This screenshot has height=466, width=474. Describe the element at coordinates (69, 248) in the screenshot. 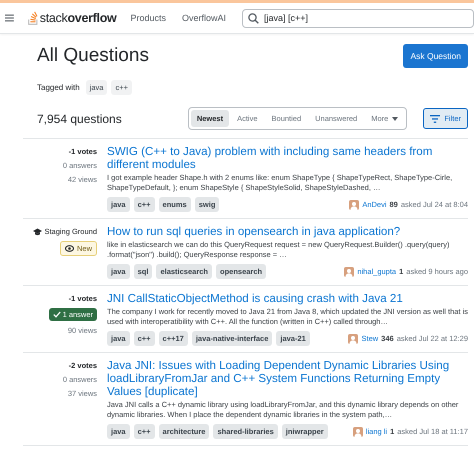

I see `eye-icon` at that location.